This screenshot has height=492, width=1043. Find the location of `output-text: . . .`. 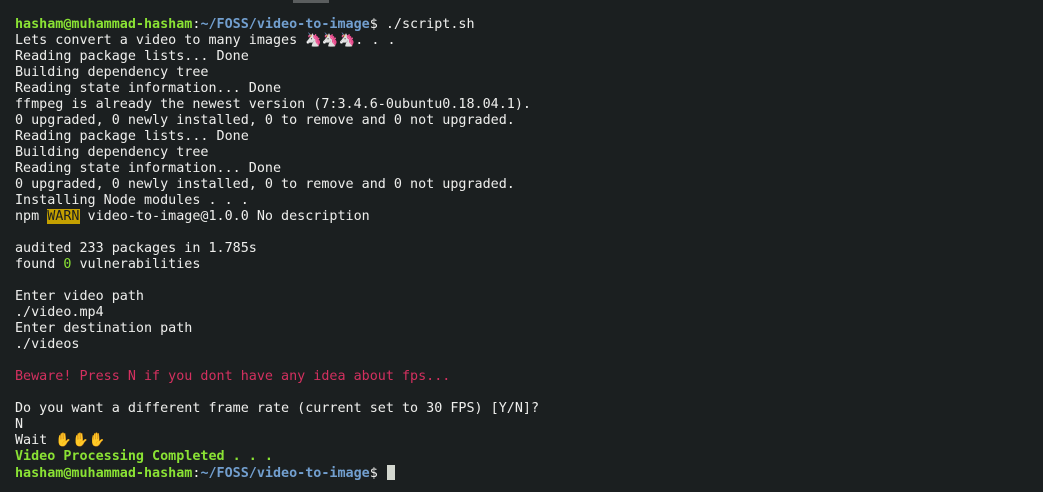

output-text: . . . is located at coordinates (375, 40).